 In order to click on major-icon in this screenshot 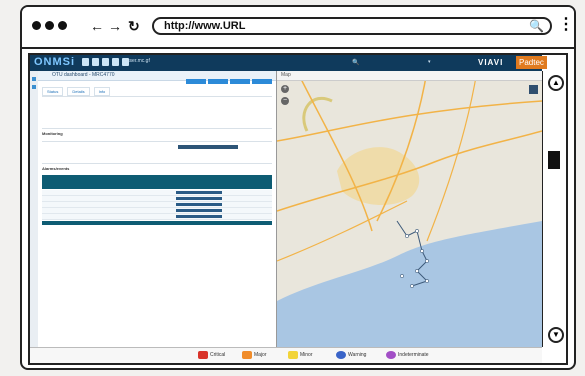, I will do `click(247, 355)`.